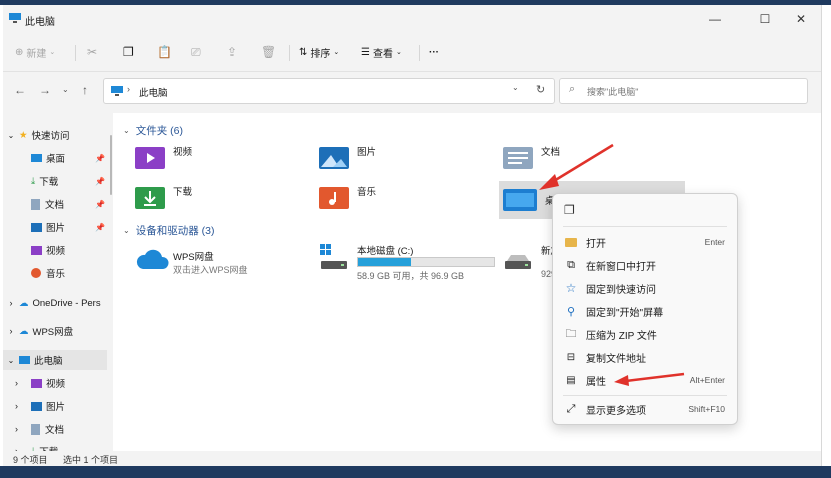 This screenshot has width=831, height=478. What do you see at coordinates (613, 92) in the screenshot?
I see `search-placeholder: 搜索"此电脑"` at bounding box center [613, 92].